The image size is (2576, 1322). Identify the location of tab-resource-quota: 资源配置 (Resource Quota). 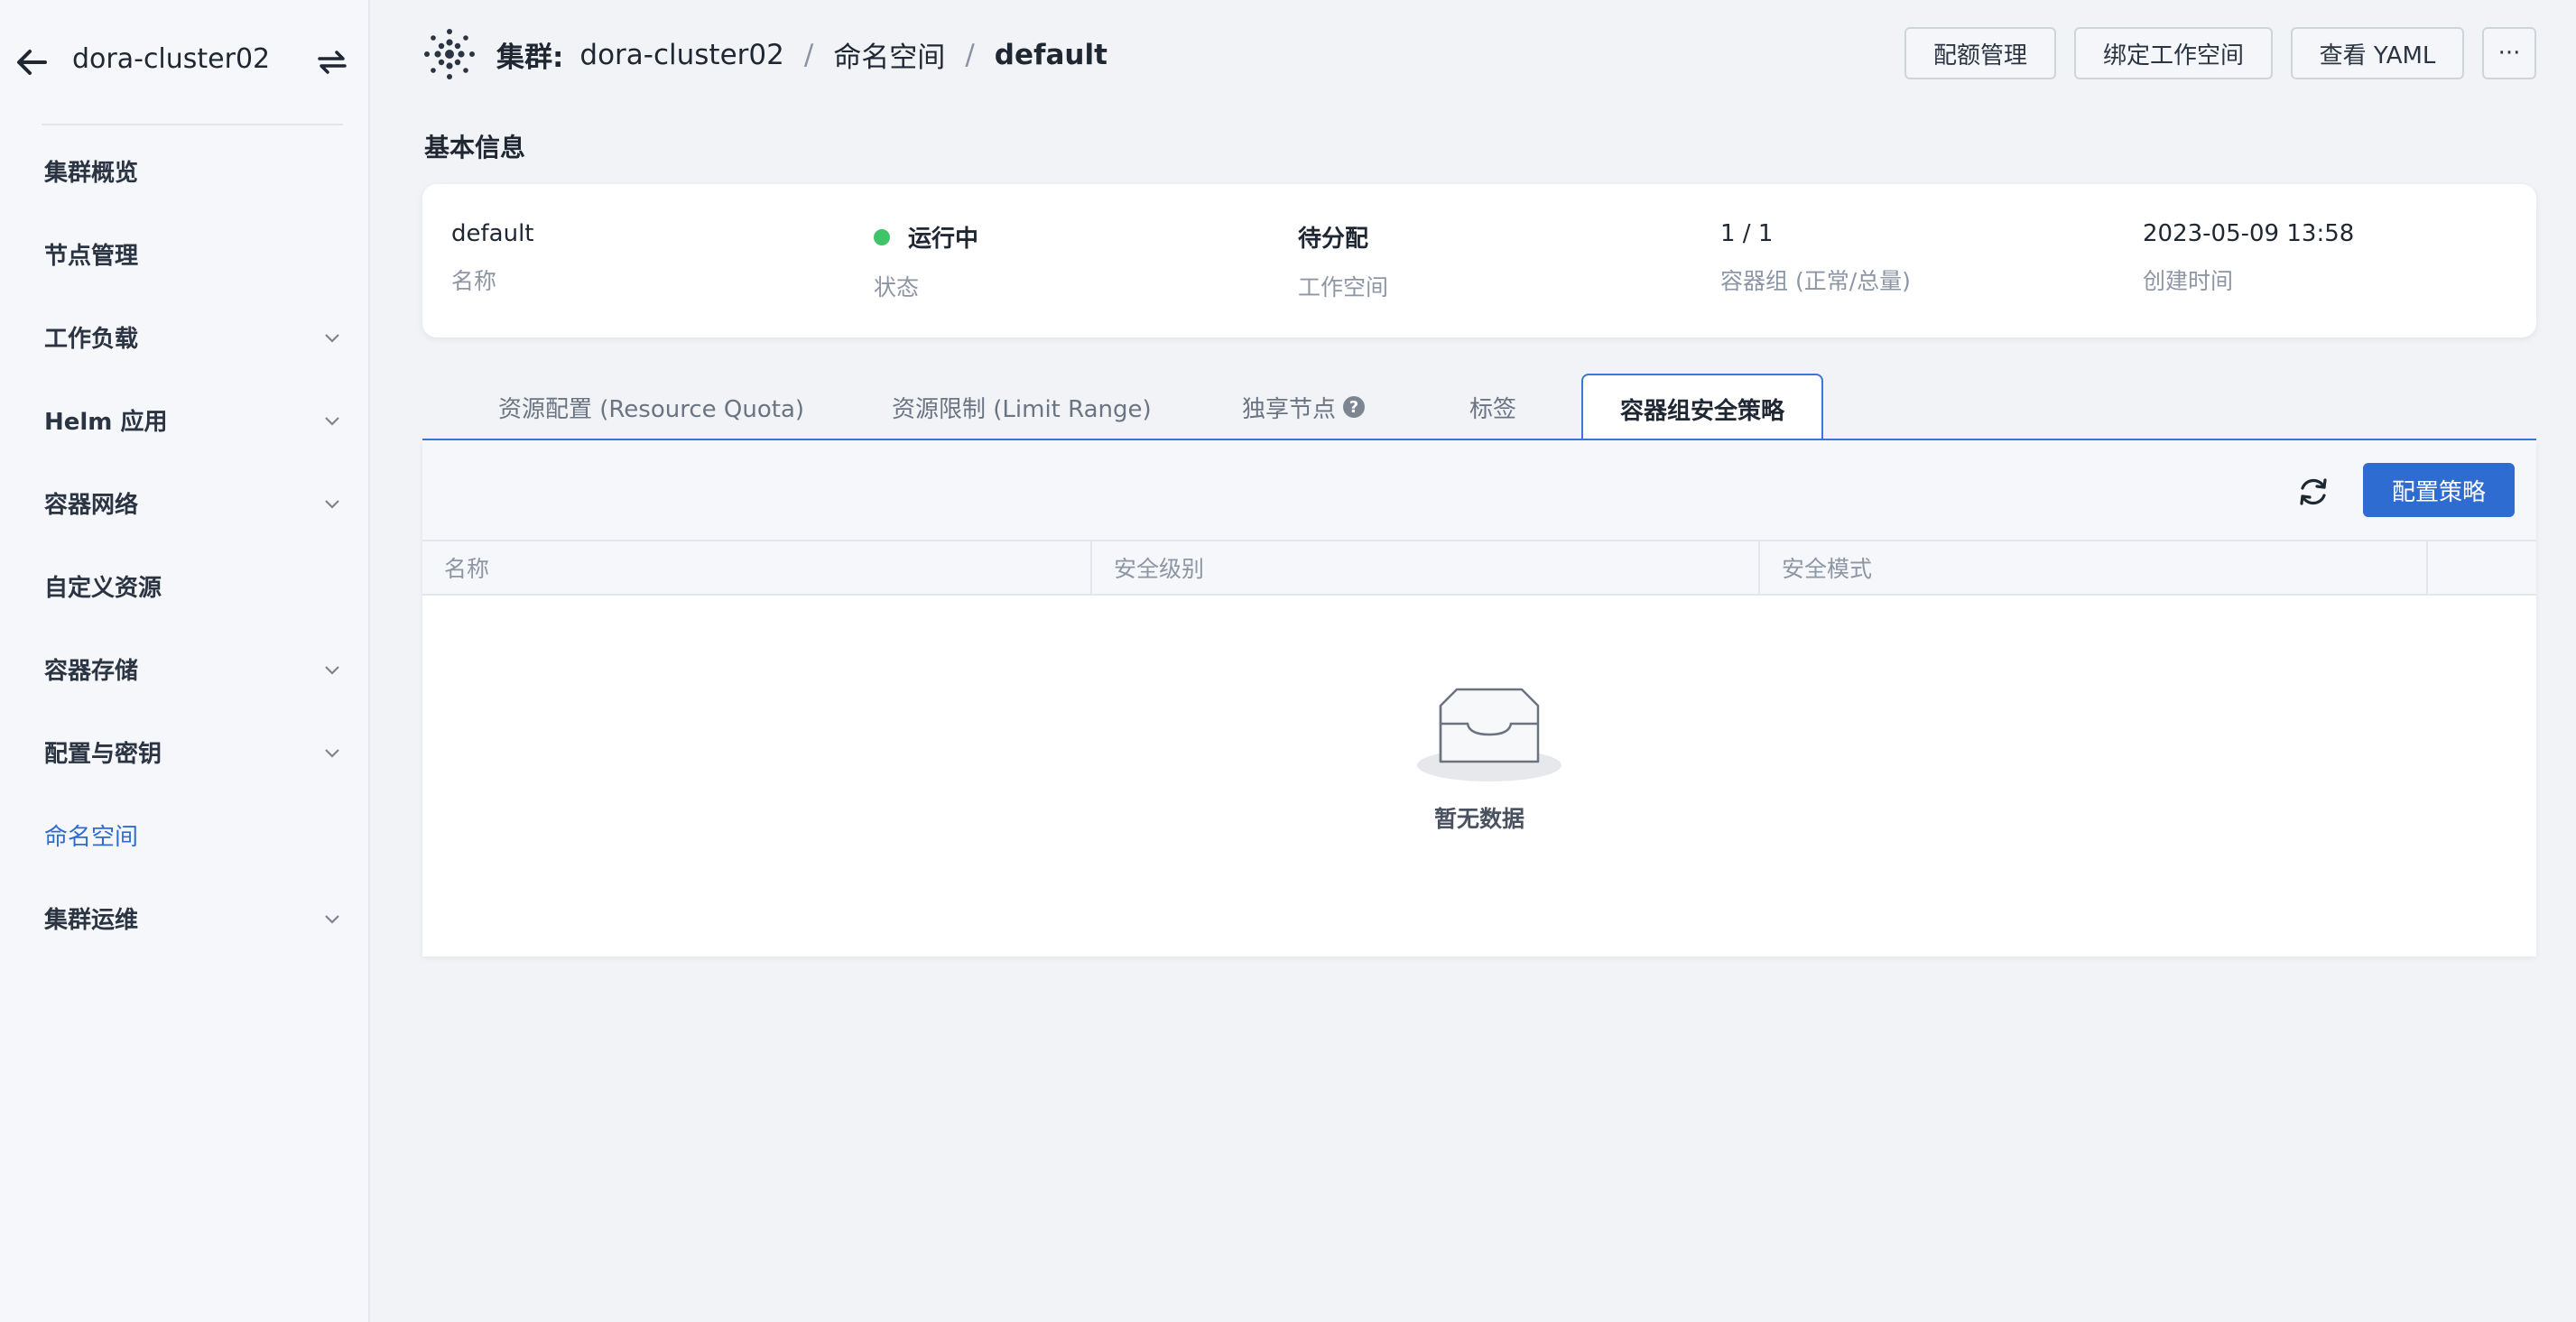
(651, 407).